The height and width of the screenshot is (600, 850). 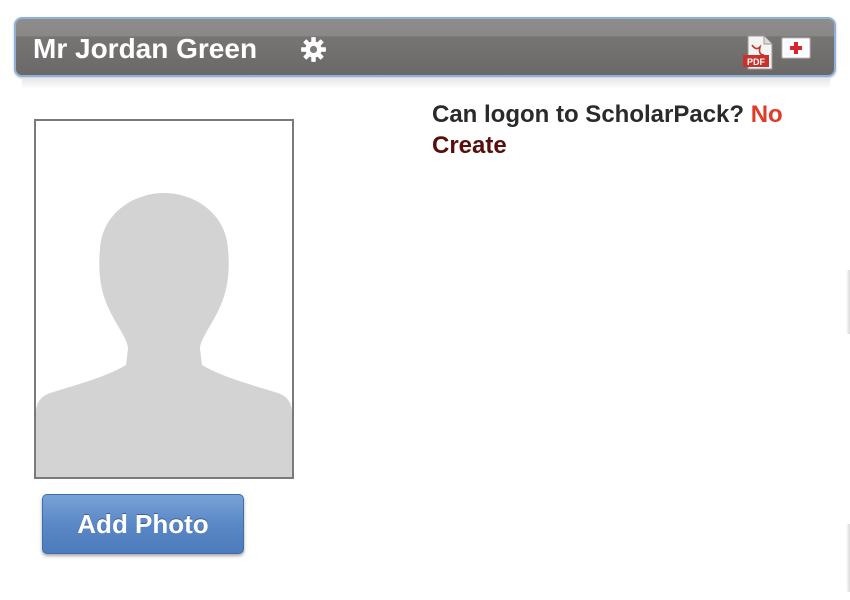 What do you see at coordinates (425, 47) in the screenshot?
I see `profile-header: Mr Jordan Green PDF` at bounding box center [425, 47].